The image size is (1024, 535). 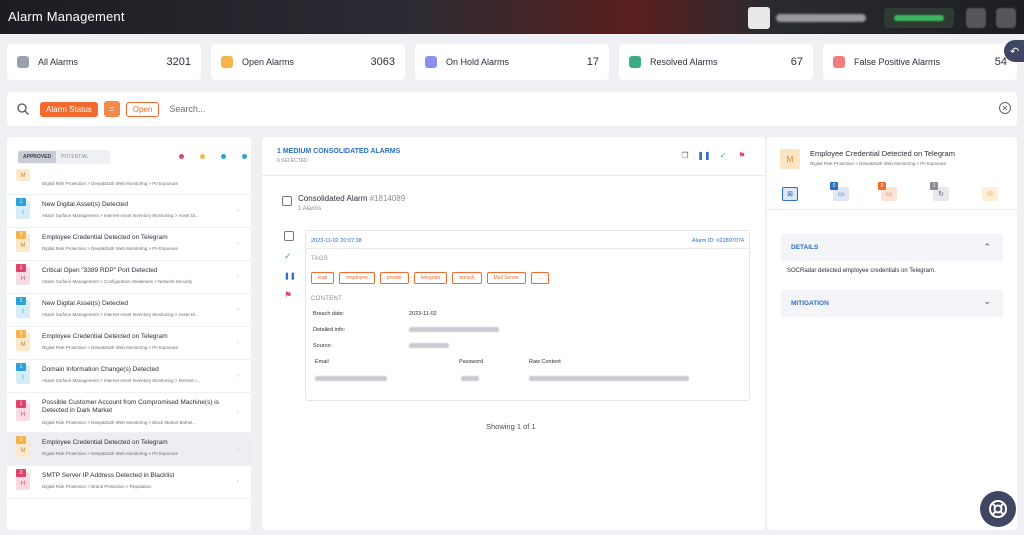 What do you see at coordinates (920, 62) in the screenshot?
I see `stat-false-positive-alarms: False Positive Alarms 54` at bounding box center [920, 62].